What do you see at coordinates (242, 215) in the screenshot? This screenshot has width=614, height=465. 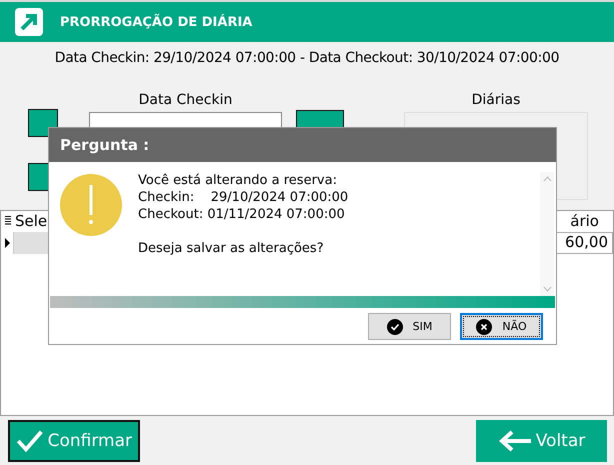 I see `message-text: Checkout: 01/11/2024 07:00:00` at bounding box center [242, 215].